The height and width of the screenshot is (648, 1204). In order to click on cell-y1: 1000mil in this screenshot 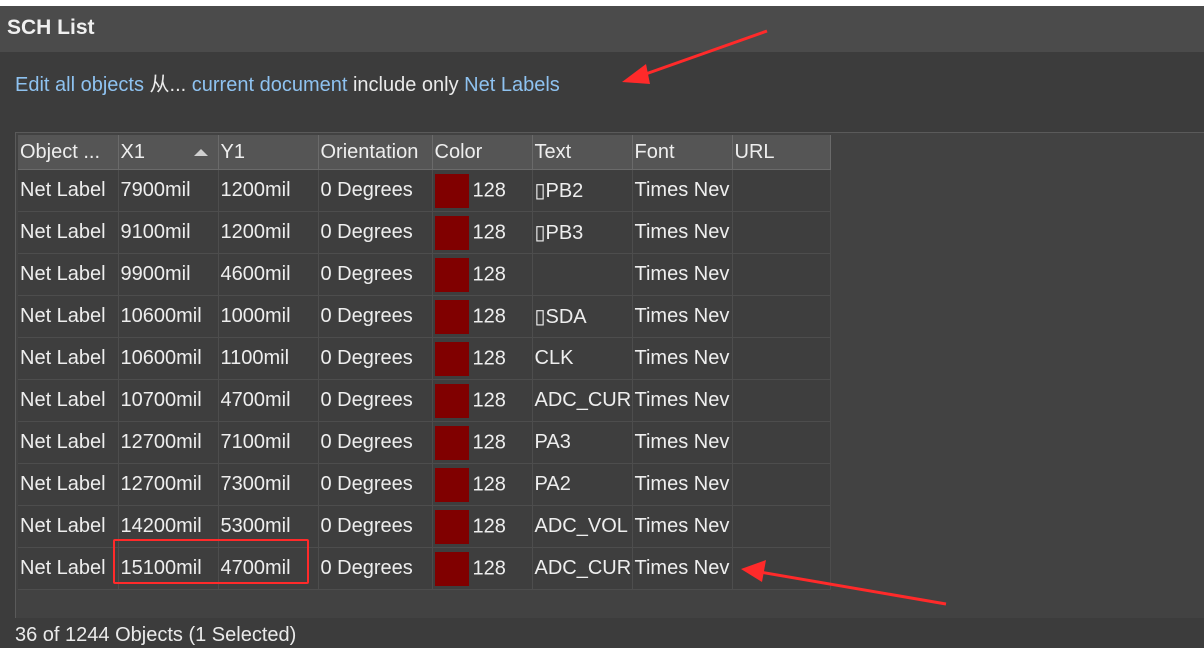, I will do `click(268, 316)`.